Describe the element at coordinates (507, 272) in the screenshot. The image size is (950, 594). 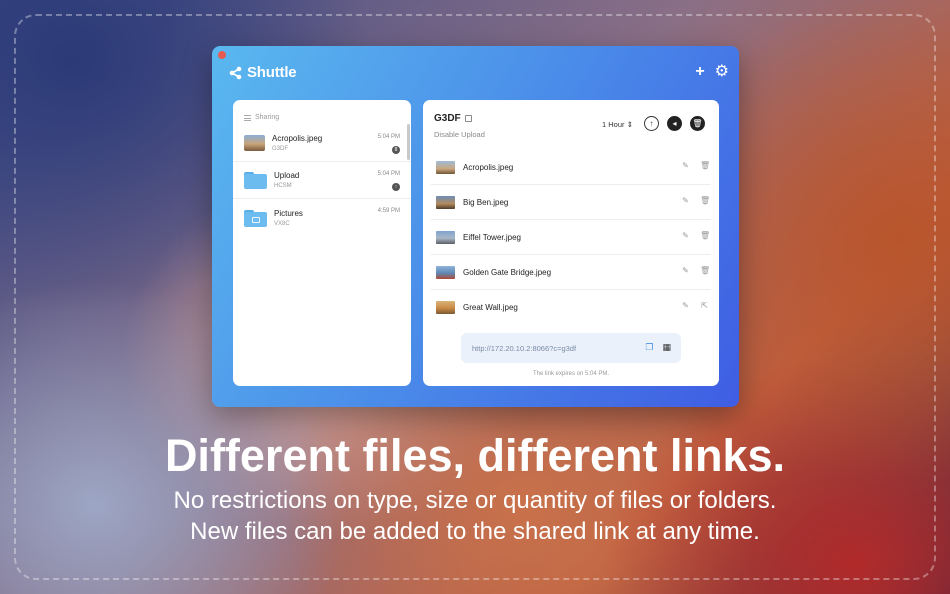
I see `file-name: Golden Gate Bridge.jpeg` at that location.